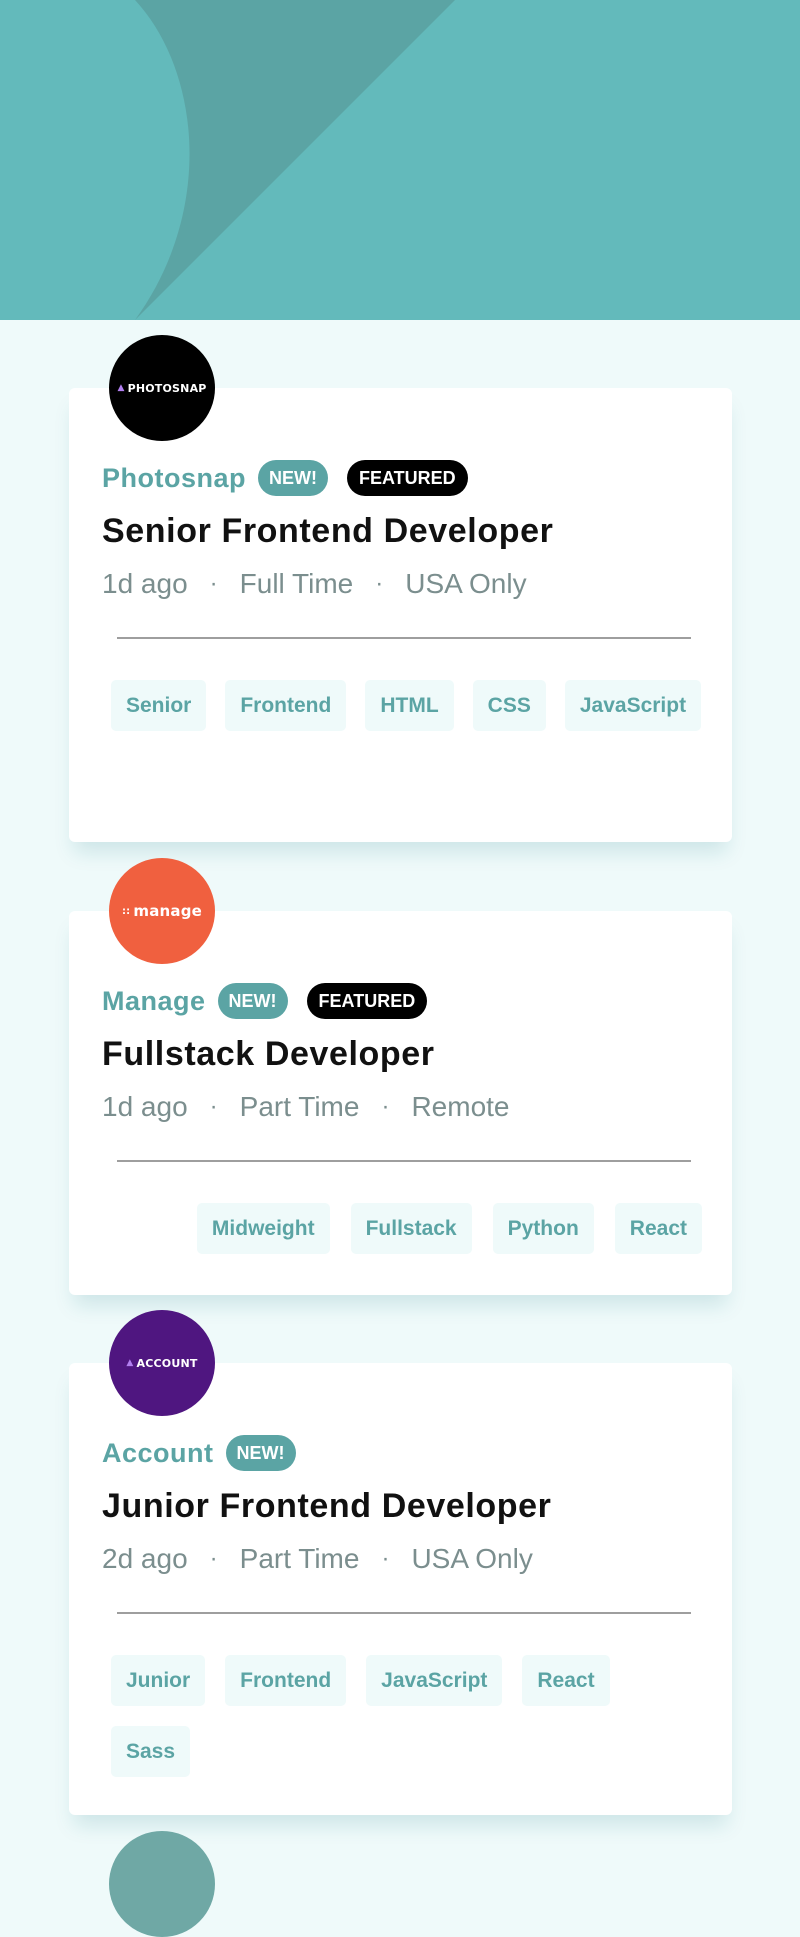  What do you see at coordinates (460, 1106) in the screenshot?
I see `job-location: Remote` at bounding box center [460, 1106].